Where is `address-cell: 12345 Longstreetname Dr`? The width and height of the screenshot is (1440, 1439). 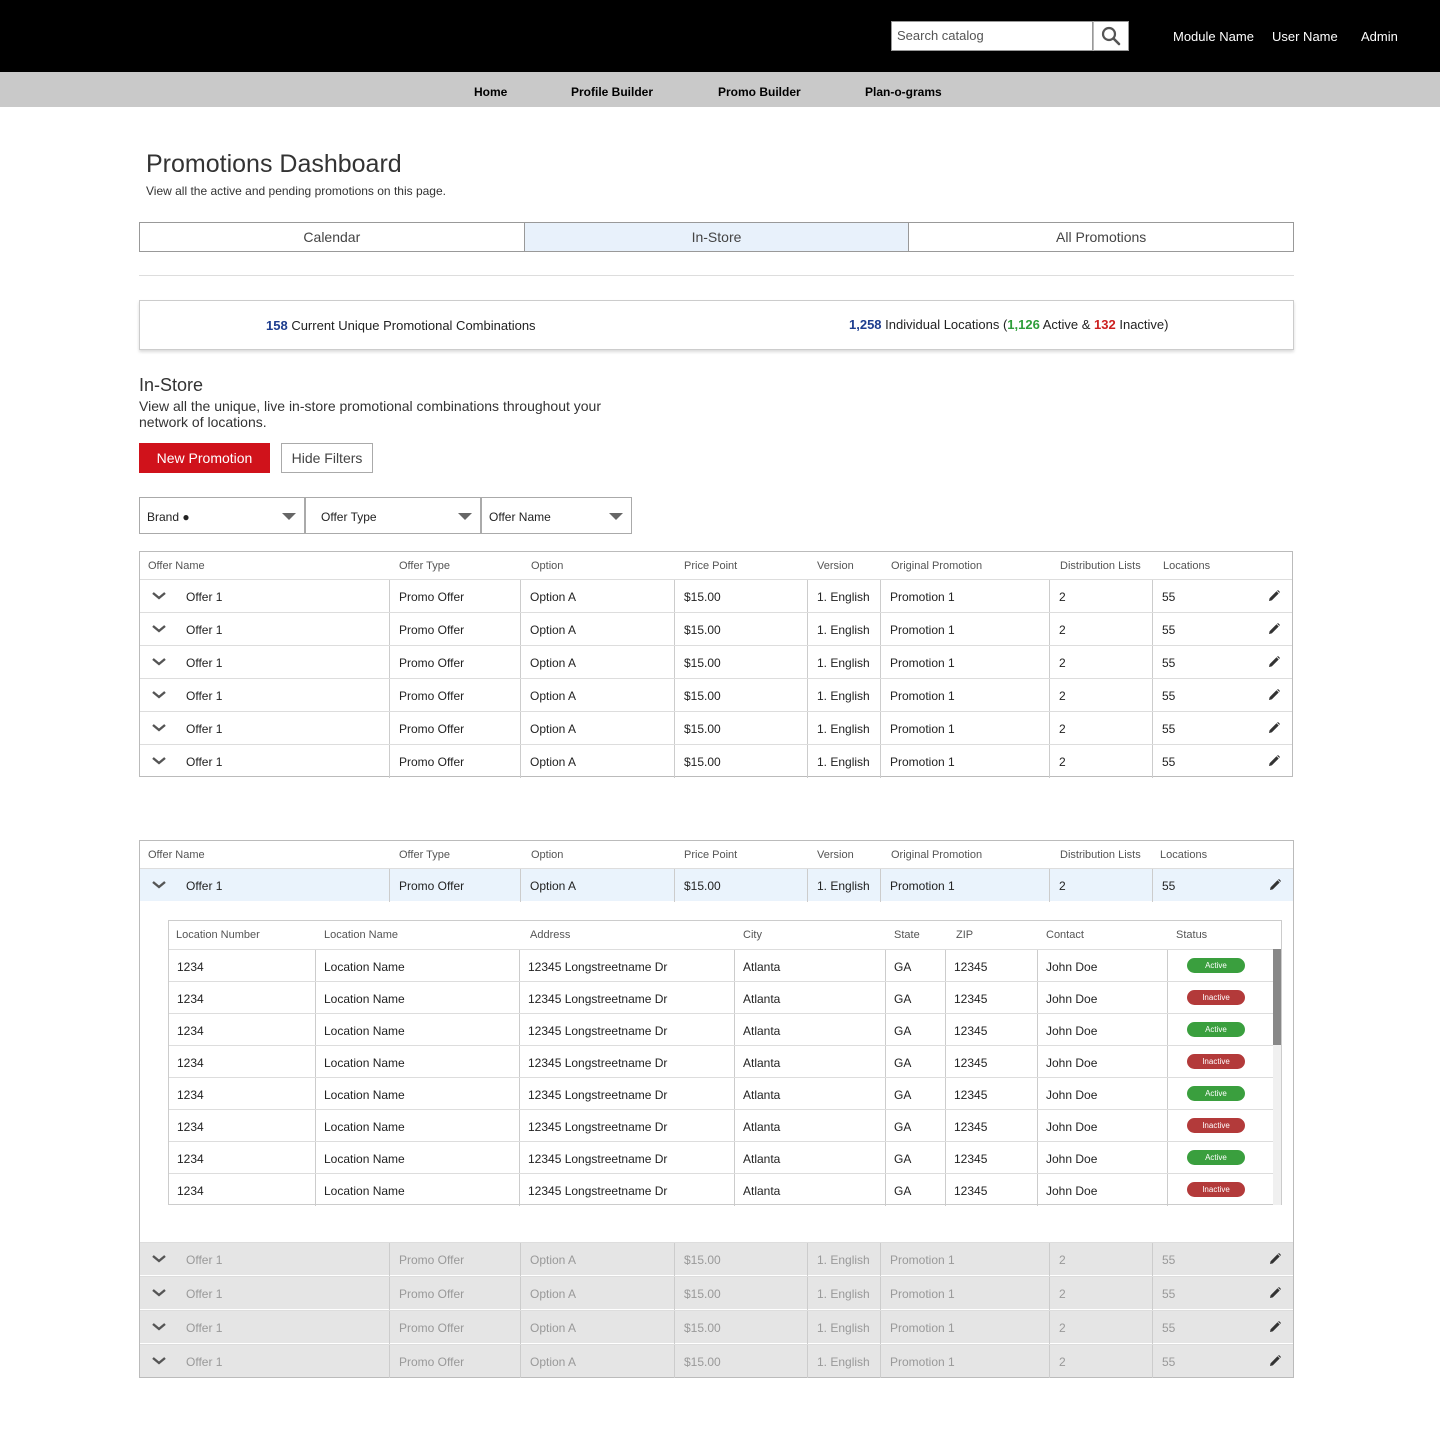
address-cell: 12345 Longstreetname Dr is located at coordinates (627, 998).